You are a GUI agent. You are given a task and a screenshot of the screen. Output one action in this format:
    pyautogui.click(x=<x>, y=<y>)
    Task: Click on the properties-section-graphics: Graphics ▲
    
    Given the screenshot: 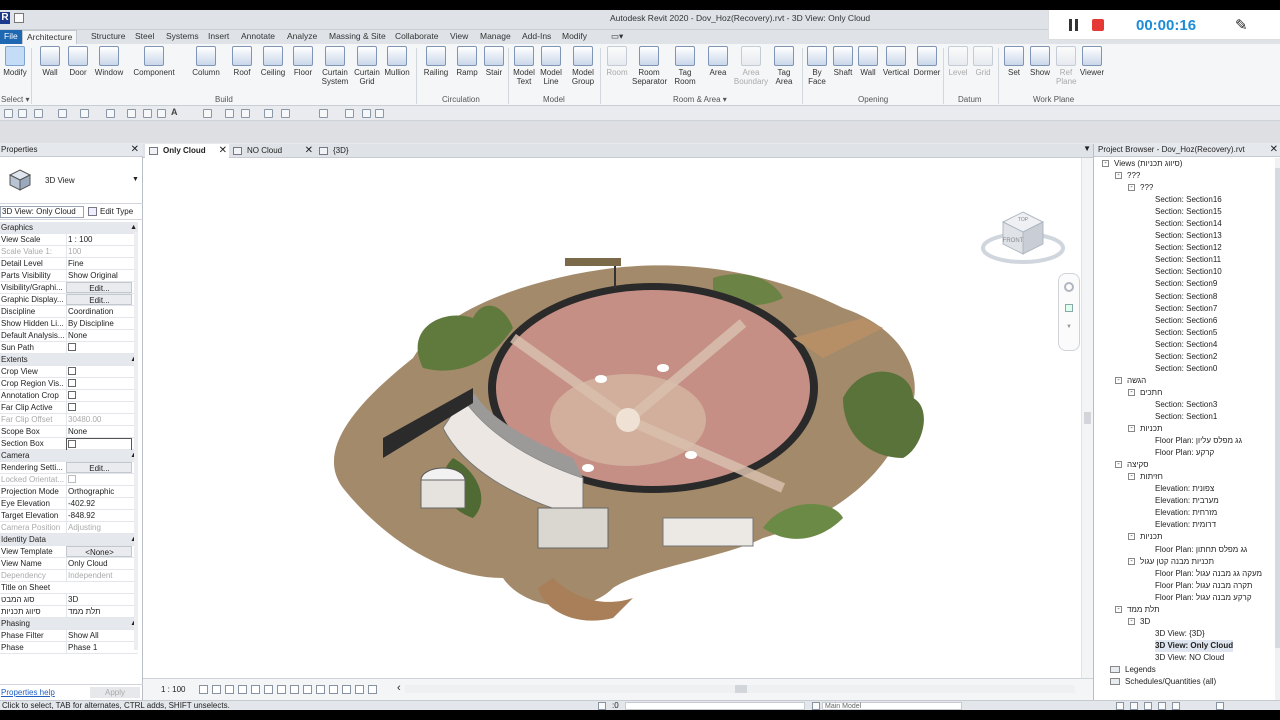 What is the action you would take?
    pyautogui.click(x=69, y=228)
    